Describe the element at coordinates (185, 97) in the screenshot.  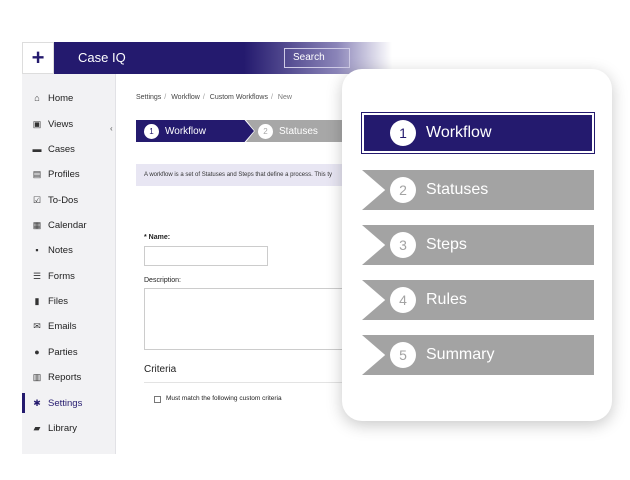
I see `breadcrumb-workflow: Workflow` at that location.